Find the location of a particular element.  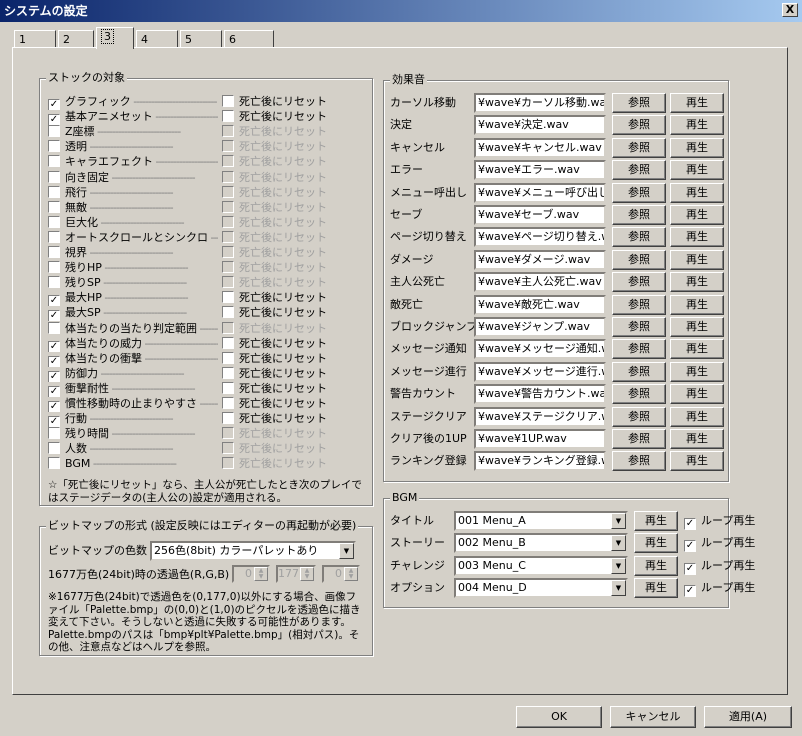

sound-file-input: ¥wave¥ジャンプ.wav is located at coordinates (540, 327).